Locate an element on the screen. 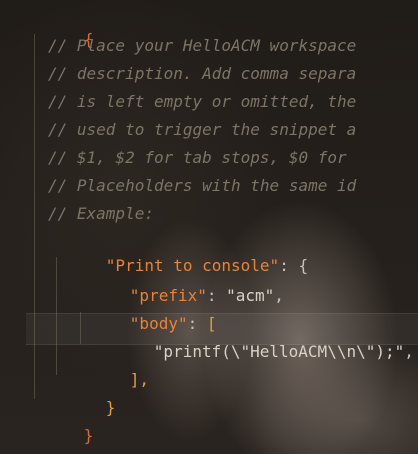  code-line: "body": [ is located at coordinates (144, 310).